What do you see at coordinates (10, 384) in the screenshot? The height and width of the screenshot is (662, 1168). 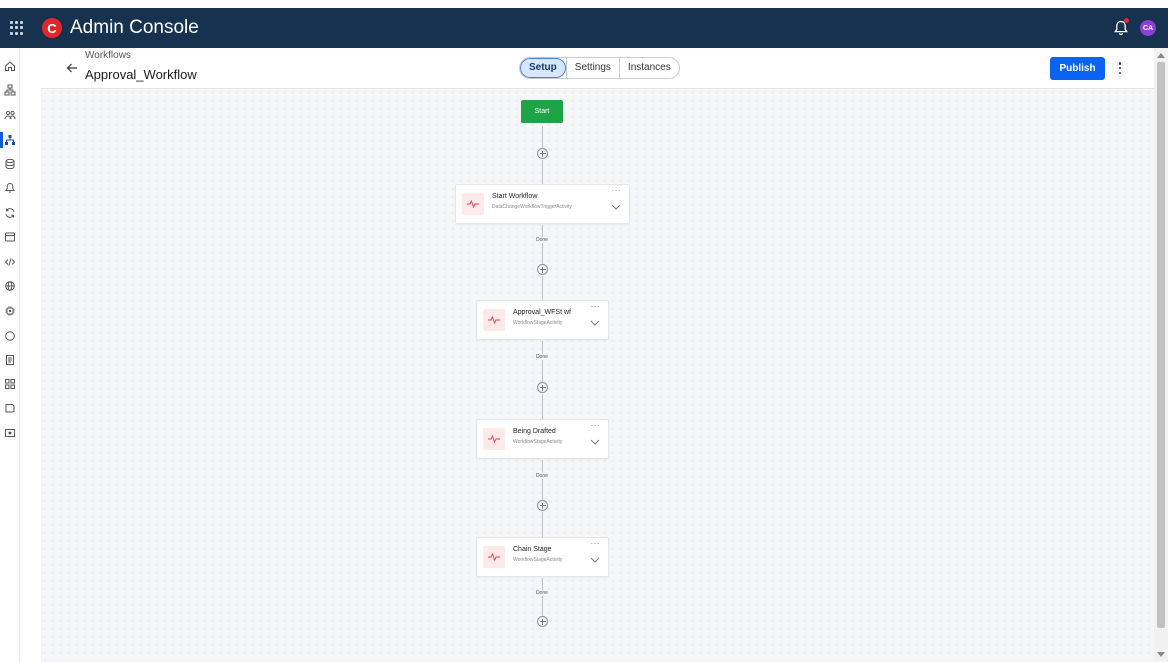 I see `grid-icon` at bounding box center [10, 384].